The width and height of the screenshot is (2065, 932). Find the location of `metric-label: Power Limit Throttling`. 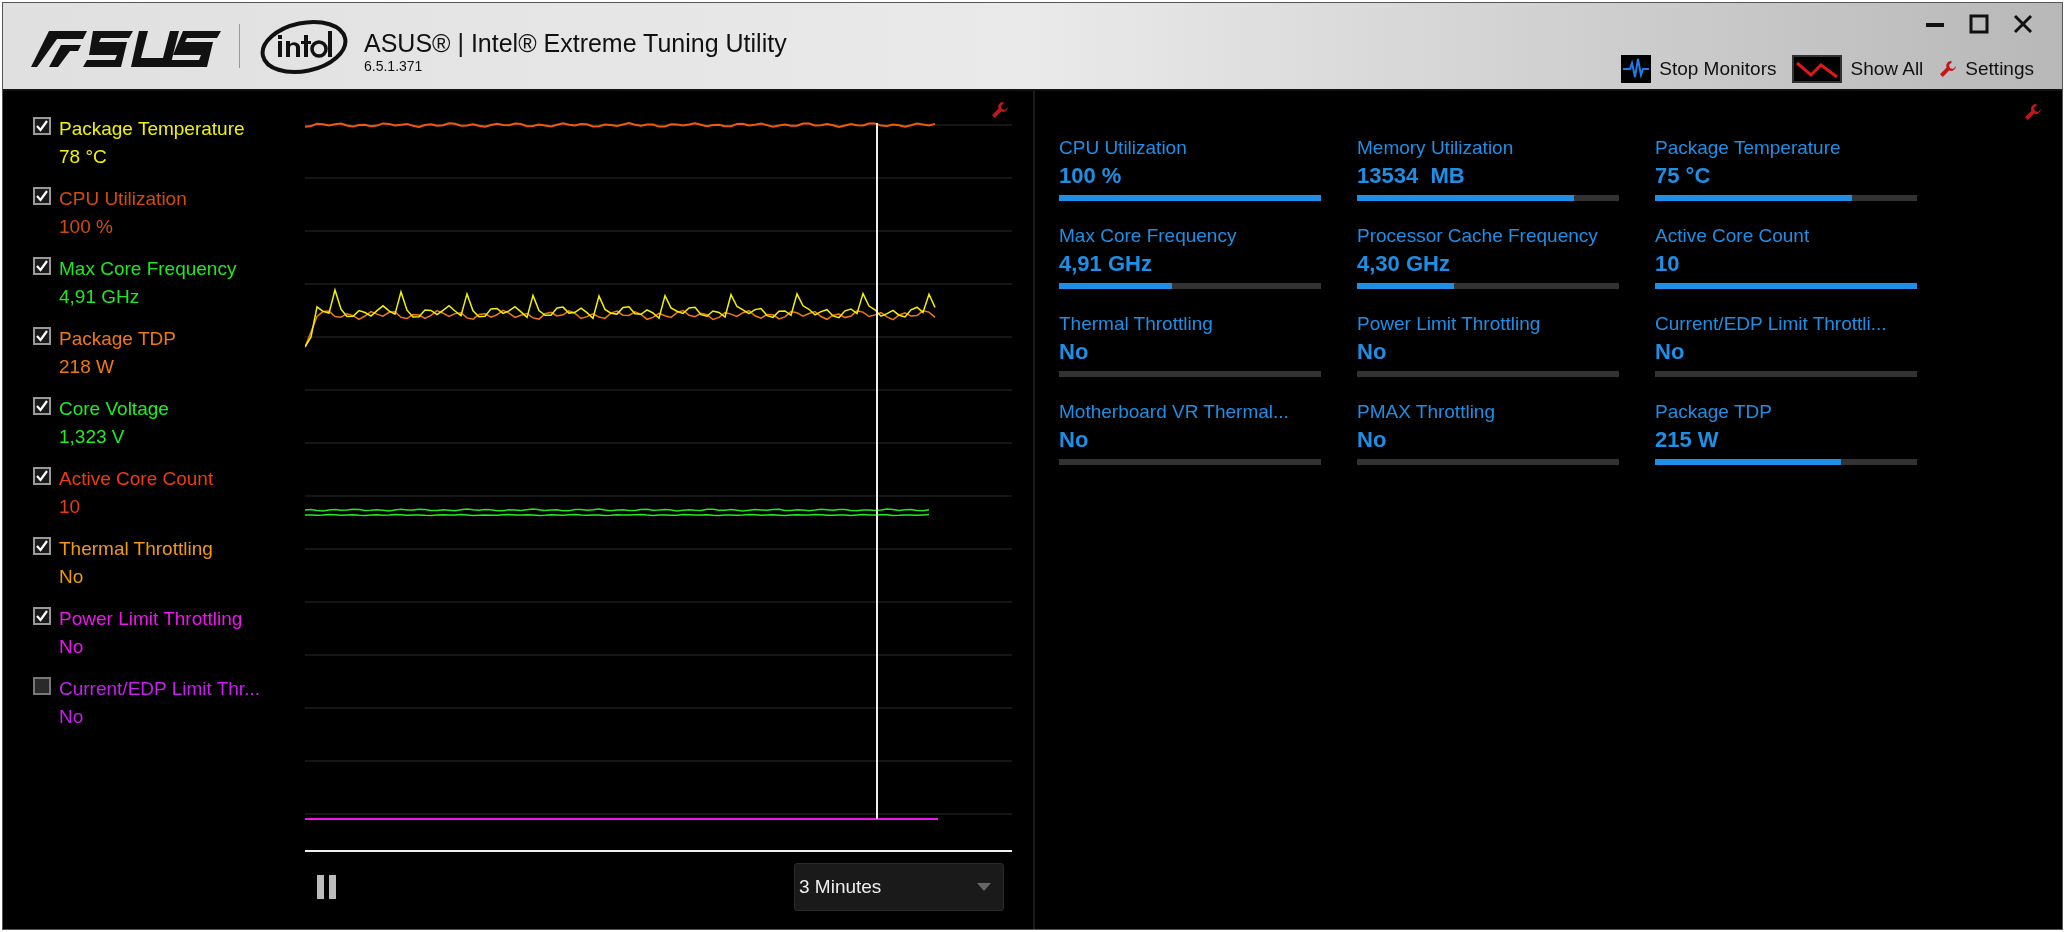

metric-label: Power Limit Throttling is located at coordinates (1449, 324).